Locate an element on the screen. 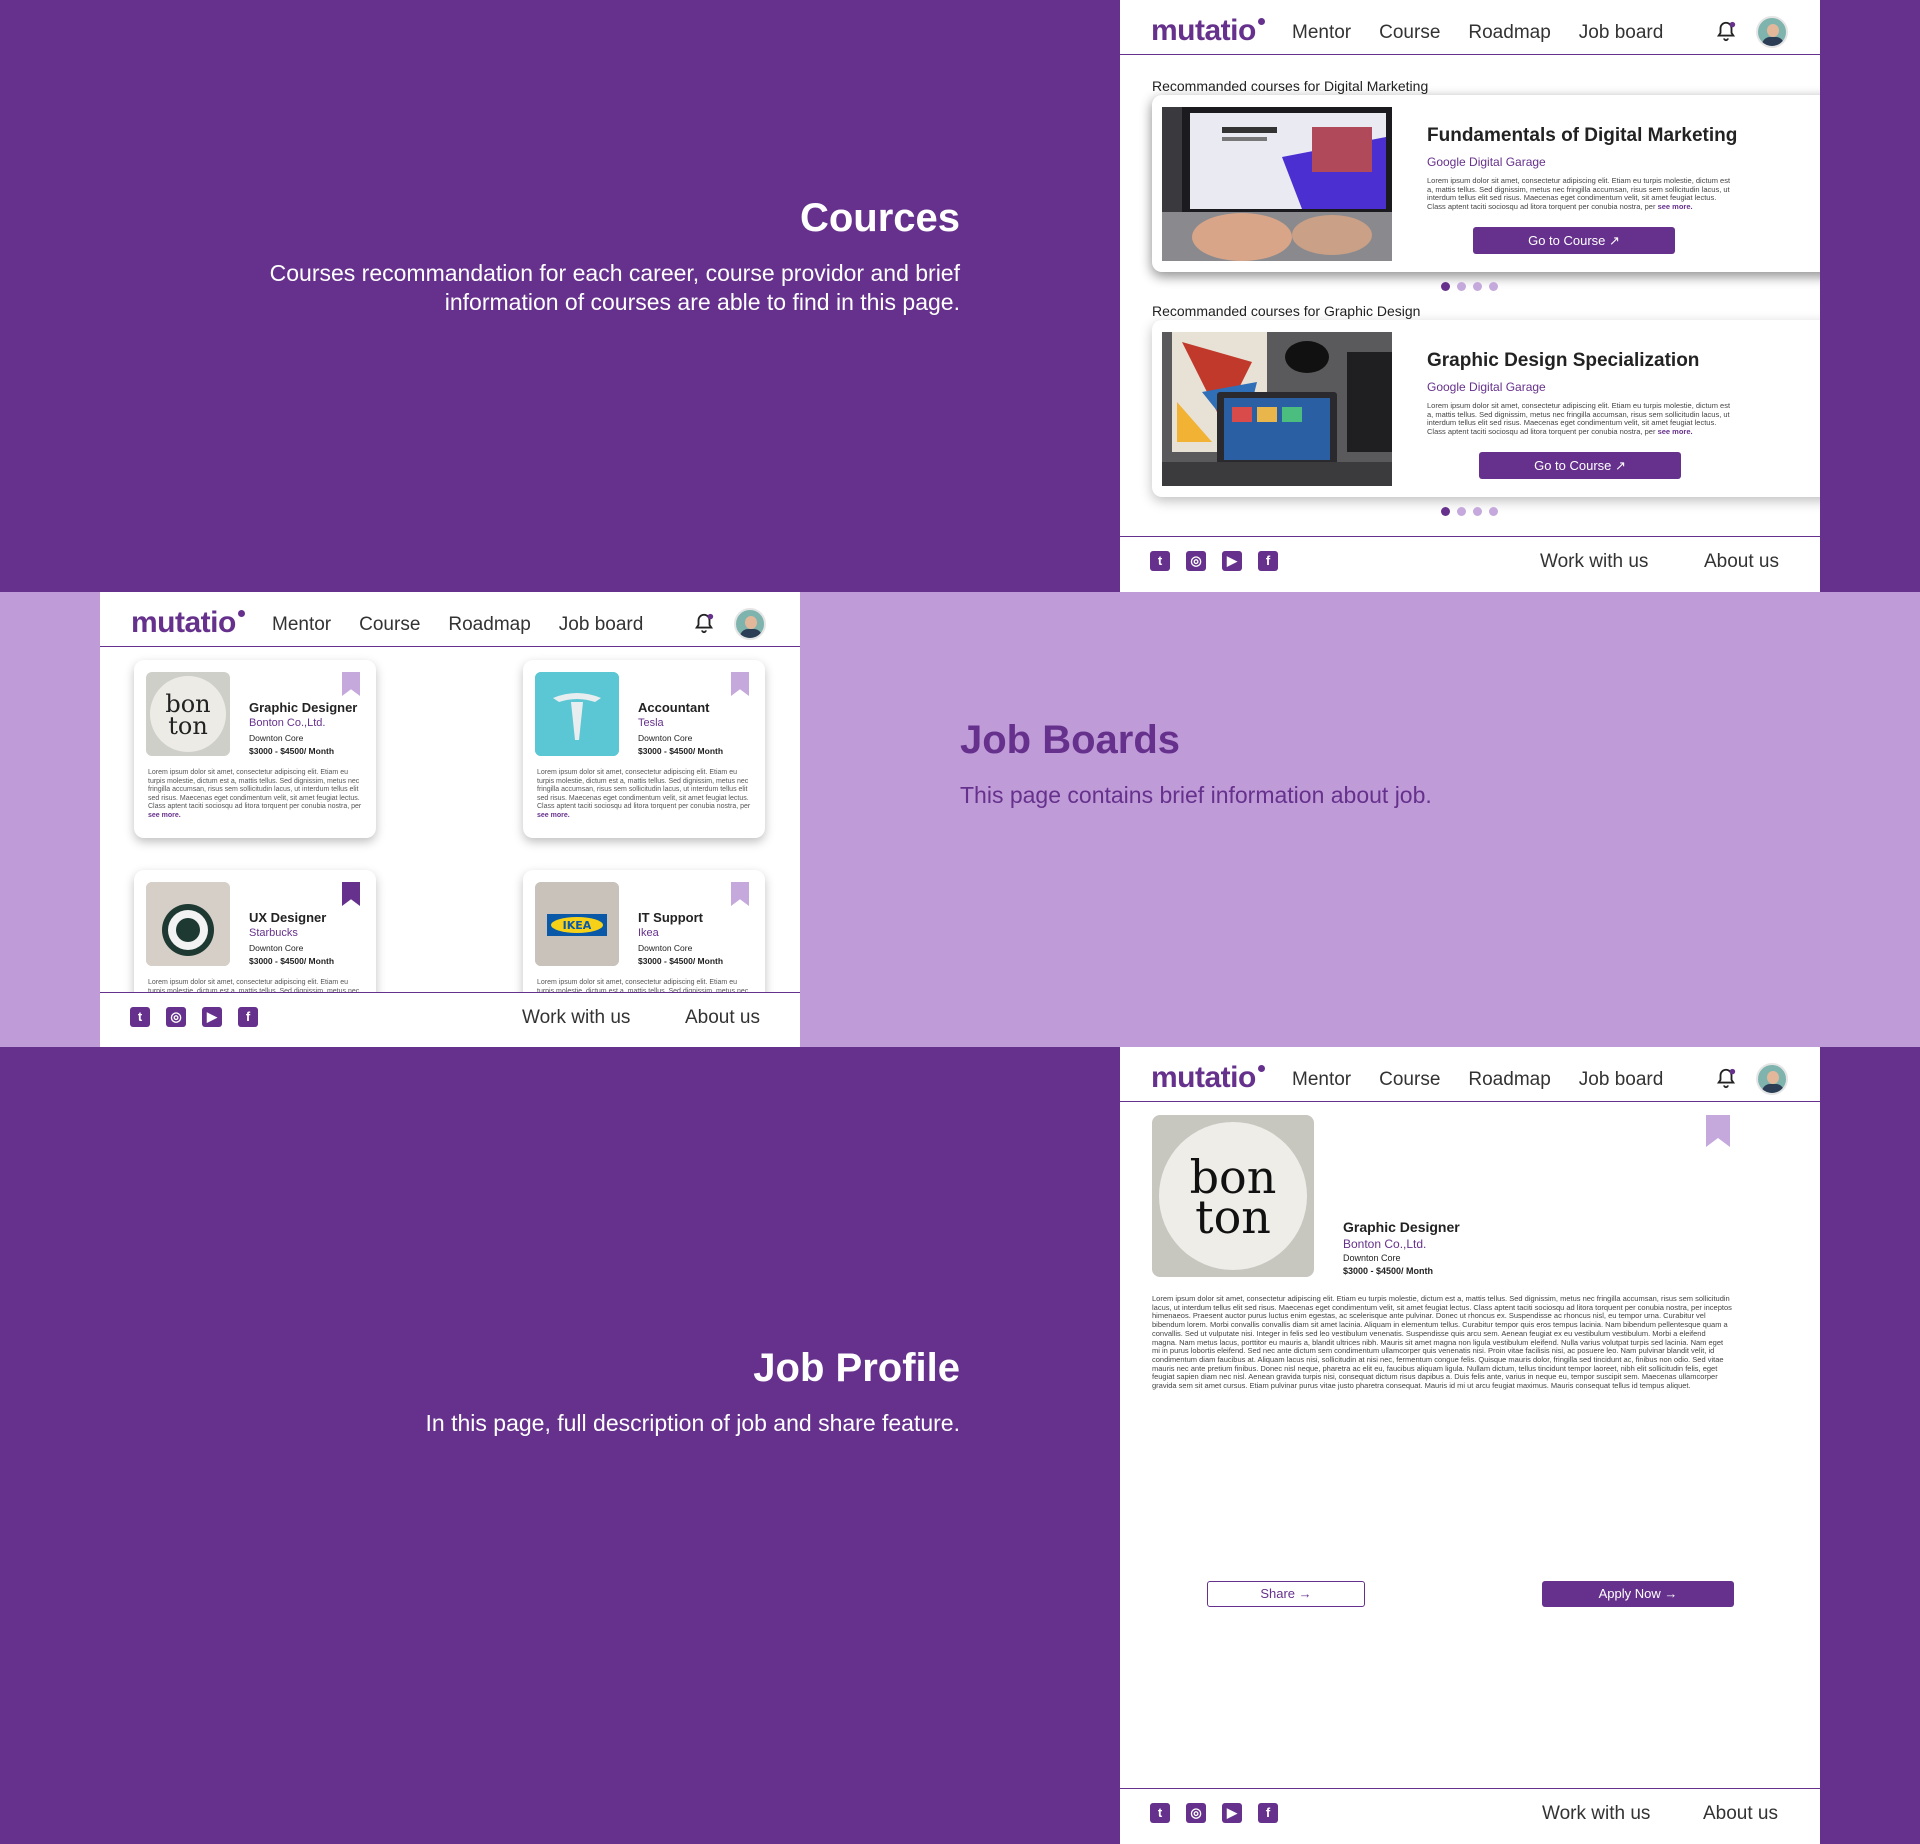  job-title: Graphic Designer is located at coordinates (303, 707).